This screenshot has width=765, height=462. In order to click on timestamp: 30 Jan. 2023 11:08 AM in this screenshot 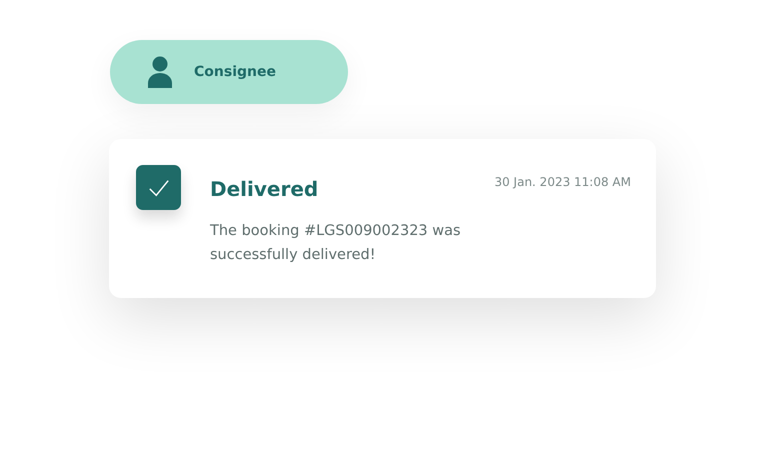, I will do `click(562, 182)`.